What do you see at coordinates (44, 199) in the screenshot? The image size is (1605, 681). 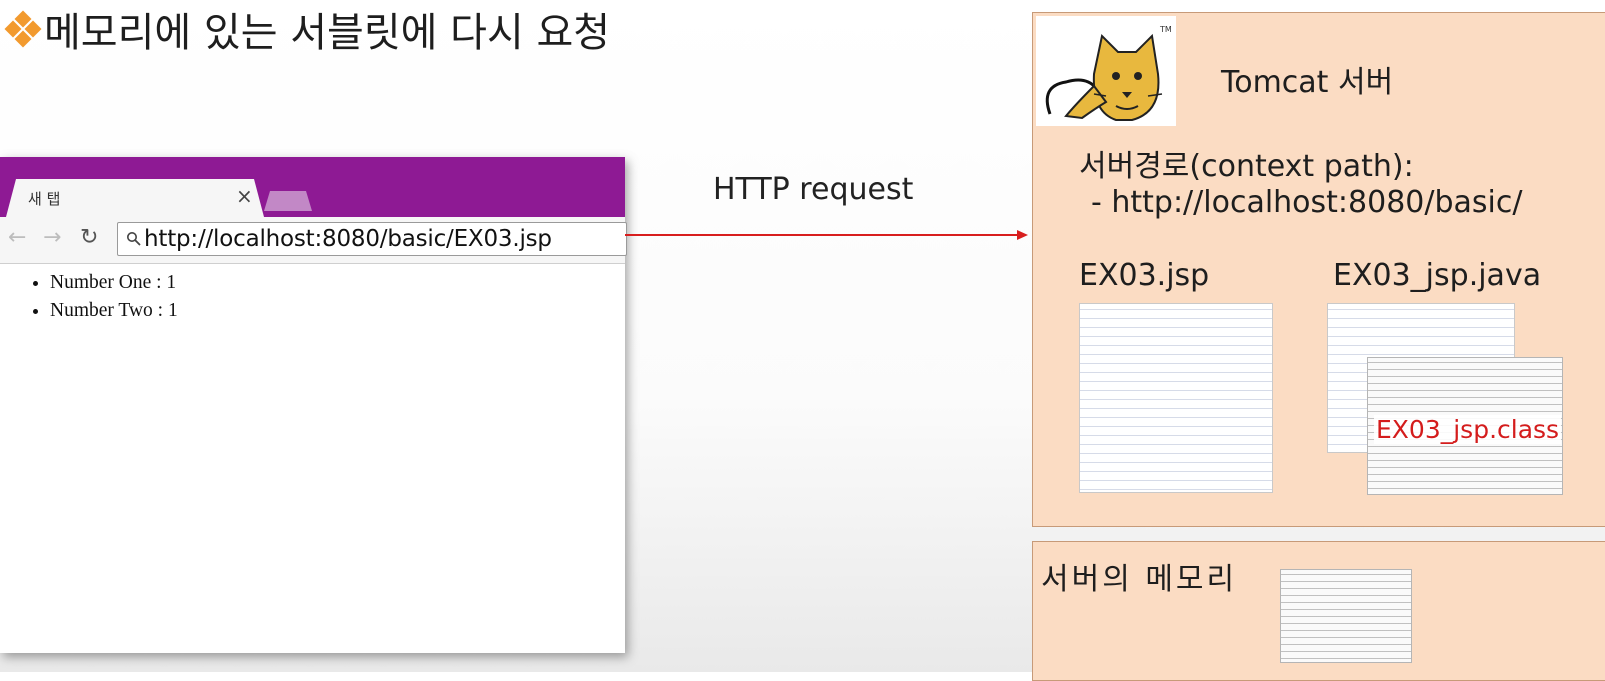 I see `tab-title: 새 탭` at bounding box center [44, 199].